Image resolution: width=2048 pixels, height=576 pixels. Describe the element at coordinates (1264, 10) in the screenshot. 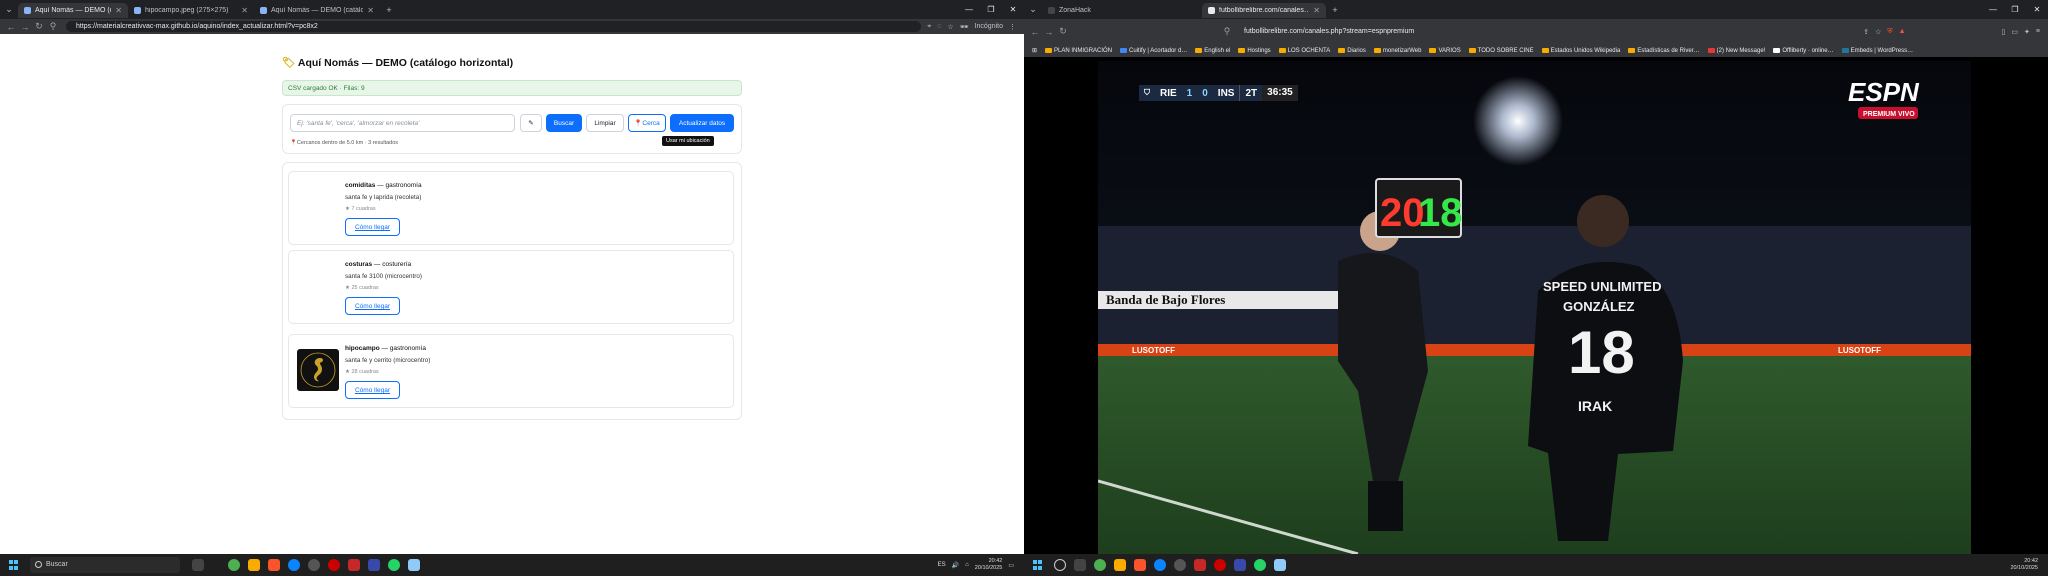

I see `tab-futbollibre-active: futbollibrelibre.com/canales… ✕` at that location.